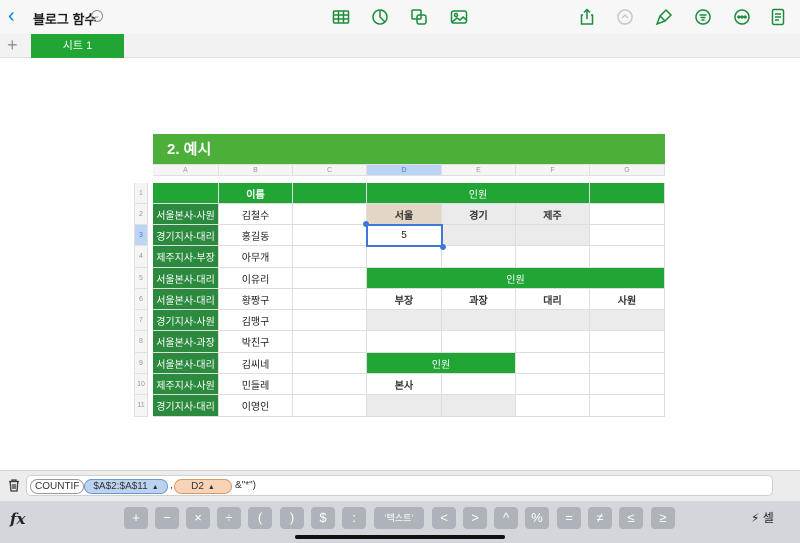 This screenshot has width=800, height=543. I want to click on cell-b2: 김철수, so click(256, 214).